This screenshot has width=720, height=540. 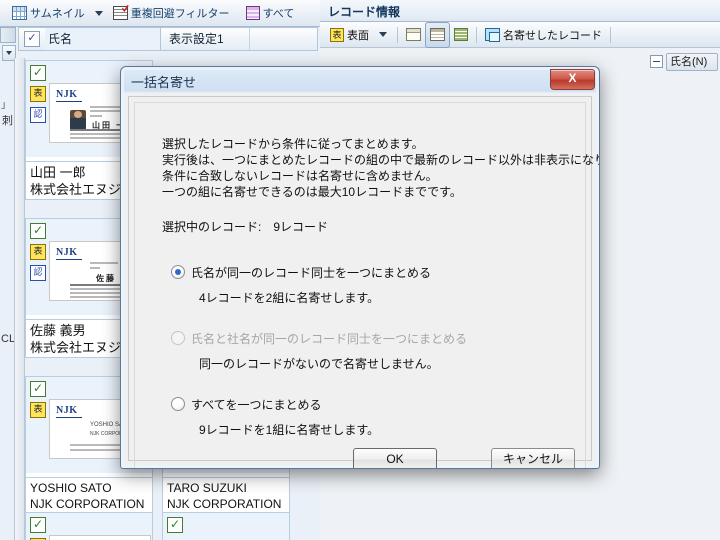 I want to click on card-blank-view-button, so click(x=413, y=35).